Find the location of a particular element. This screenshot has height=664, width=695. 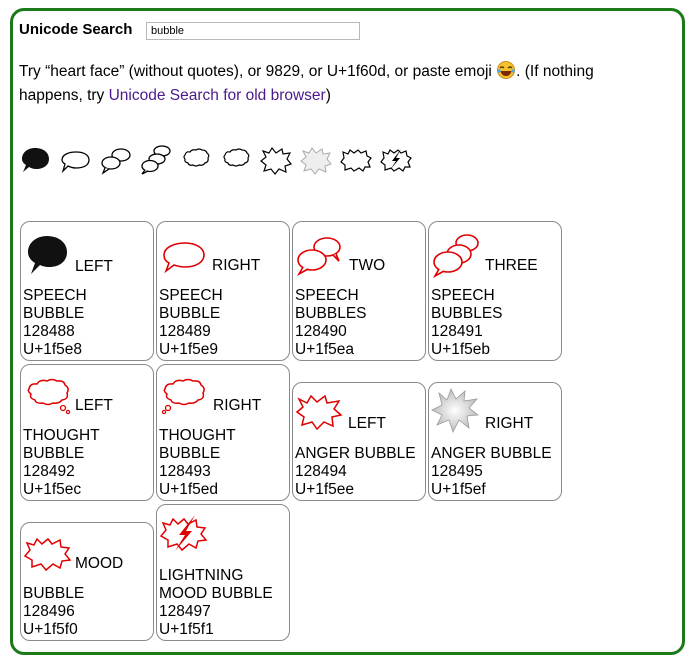

app-title: Unicode Search is located at coordinates (76, 29).